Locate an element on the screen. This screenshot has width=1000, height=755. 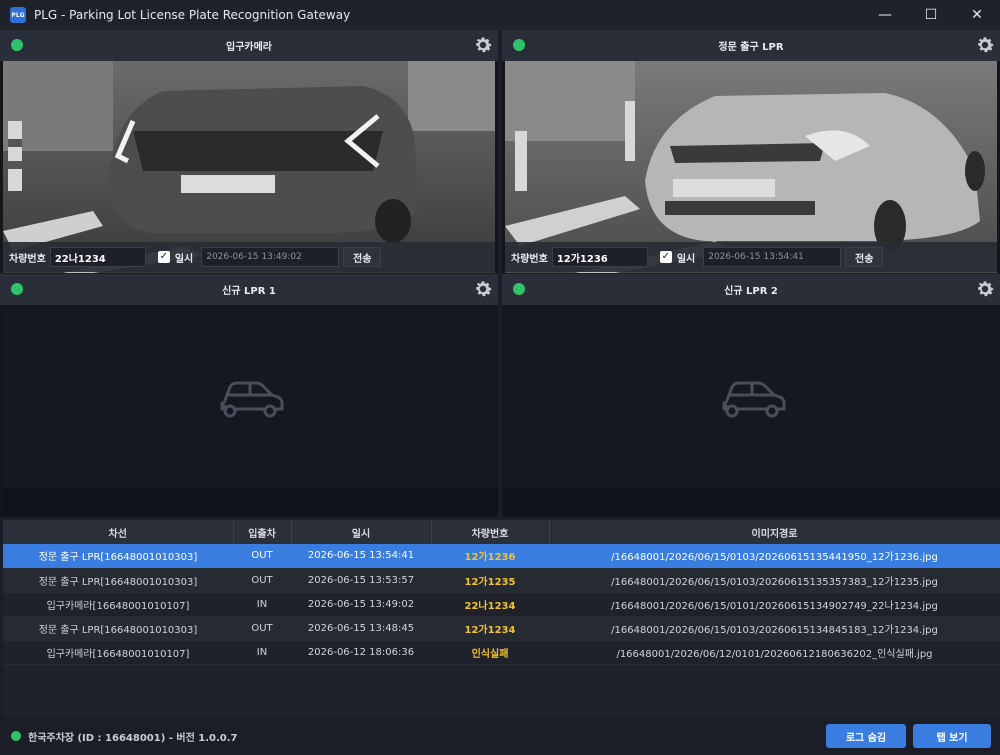
tab-view-button: 탭 보기 is located at coordinates (952, 736).